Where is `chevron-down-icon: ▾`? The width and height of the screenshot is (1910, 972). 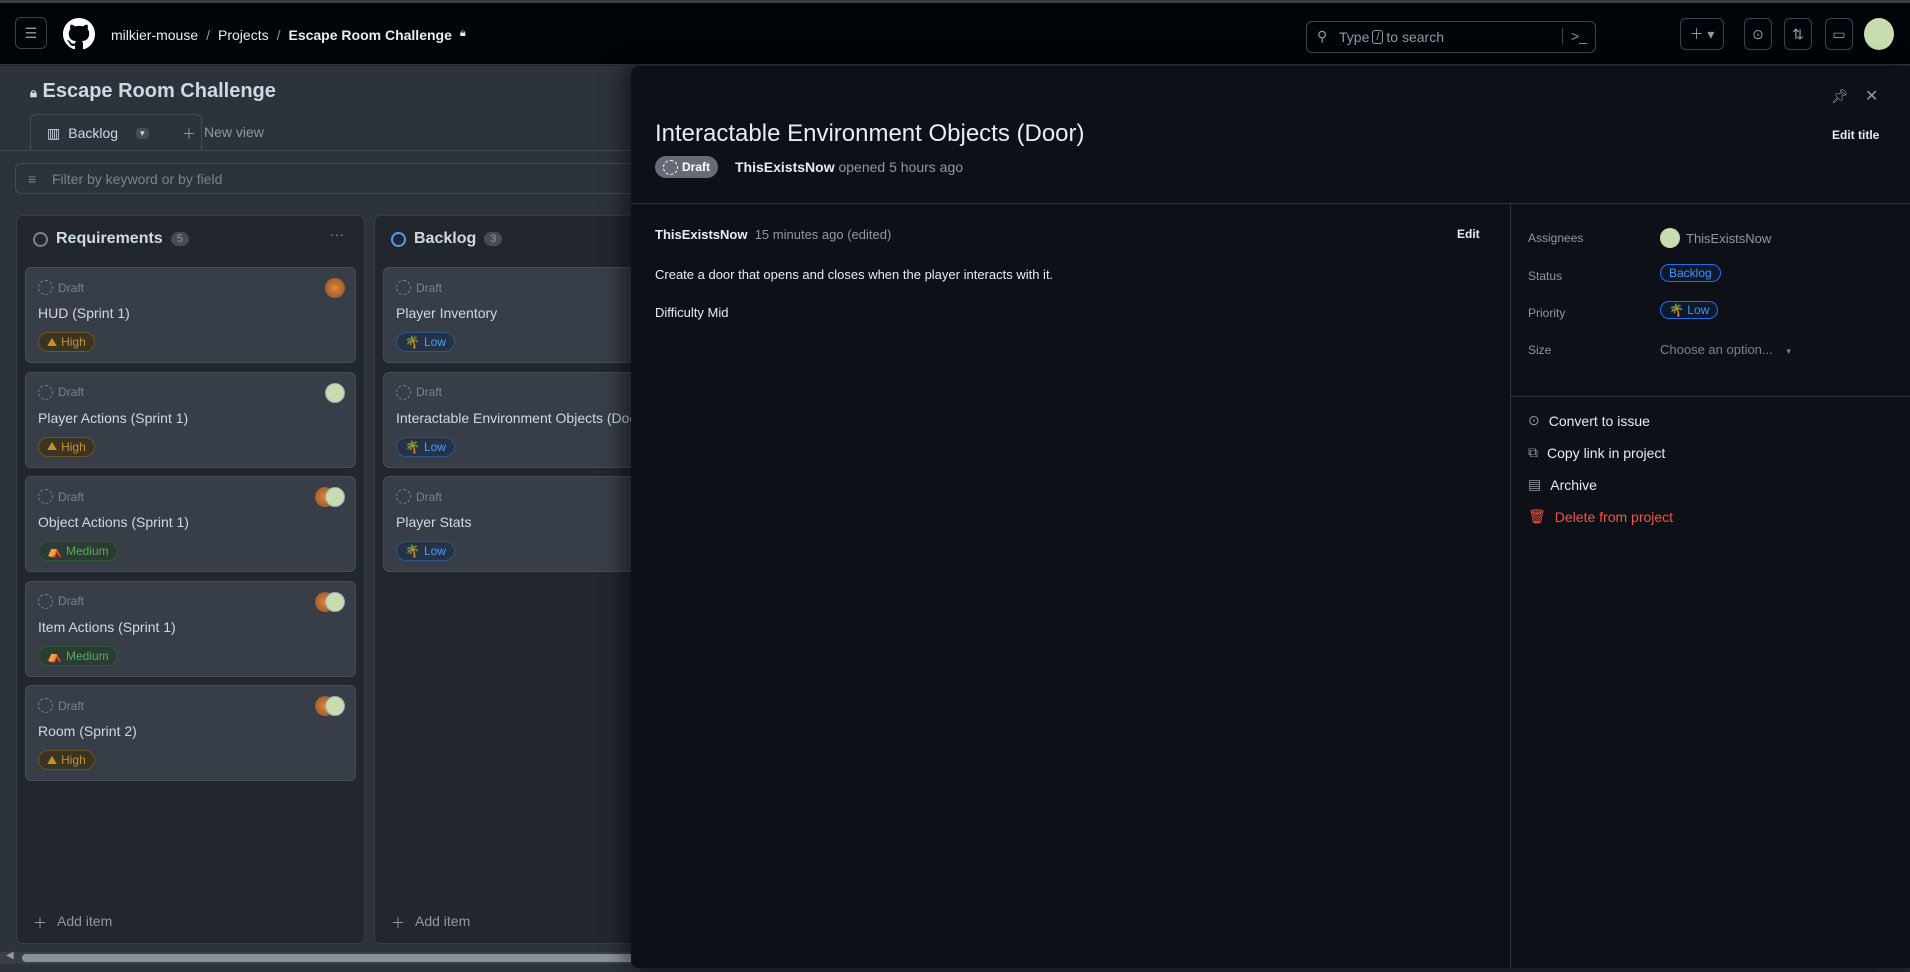
chevron-down-icon: ▾ is located at coordinates (1788, 351).